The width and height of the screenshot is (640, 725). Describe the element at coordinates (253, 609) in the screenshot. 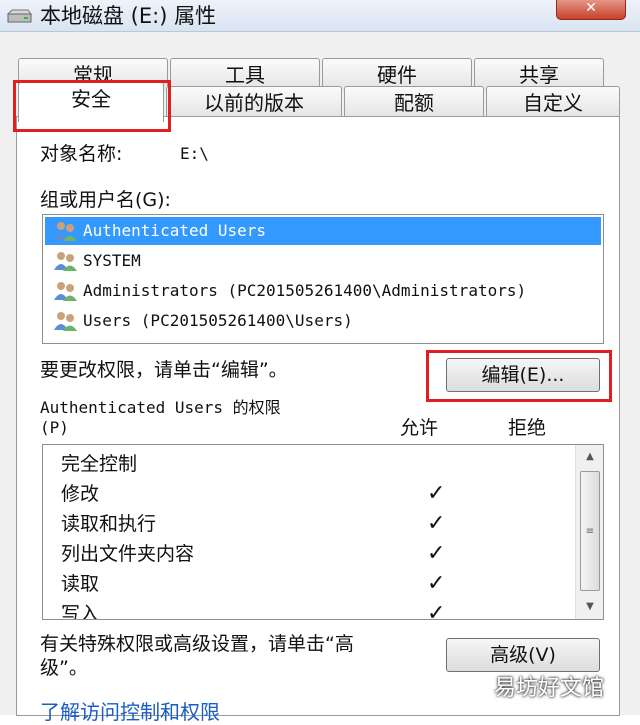

I see `permission-row: 写入 ✓` at that location.